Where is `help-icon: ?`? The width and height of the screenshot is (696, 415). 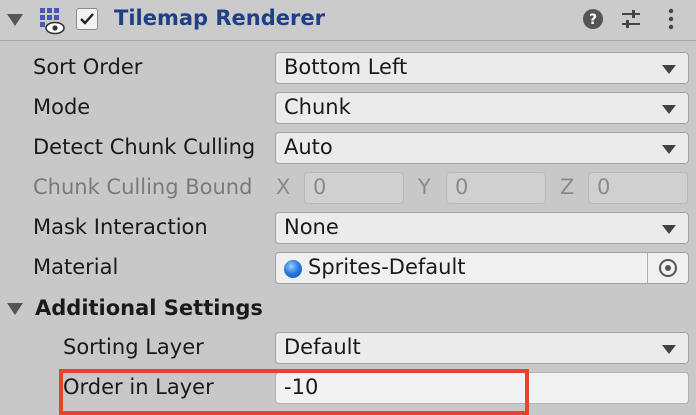
help-icon: ? is located at coordinates (593, 19).